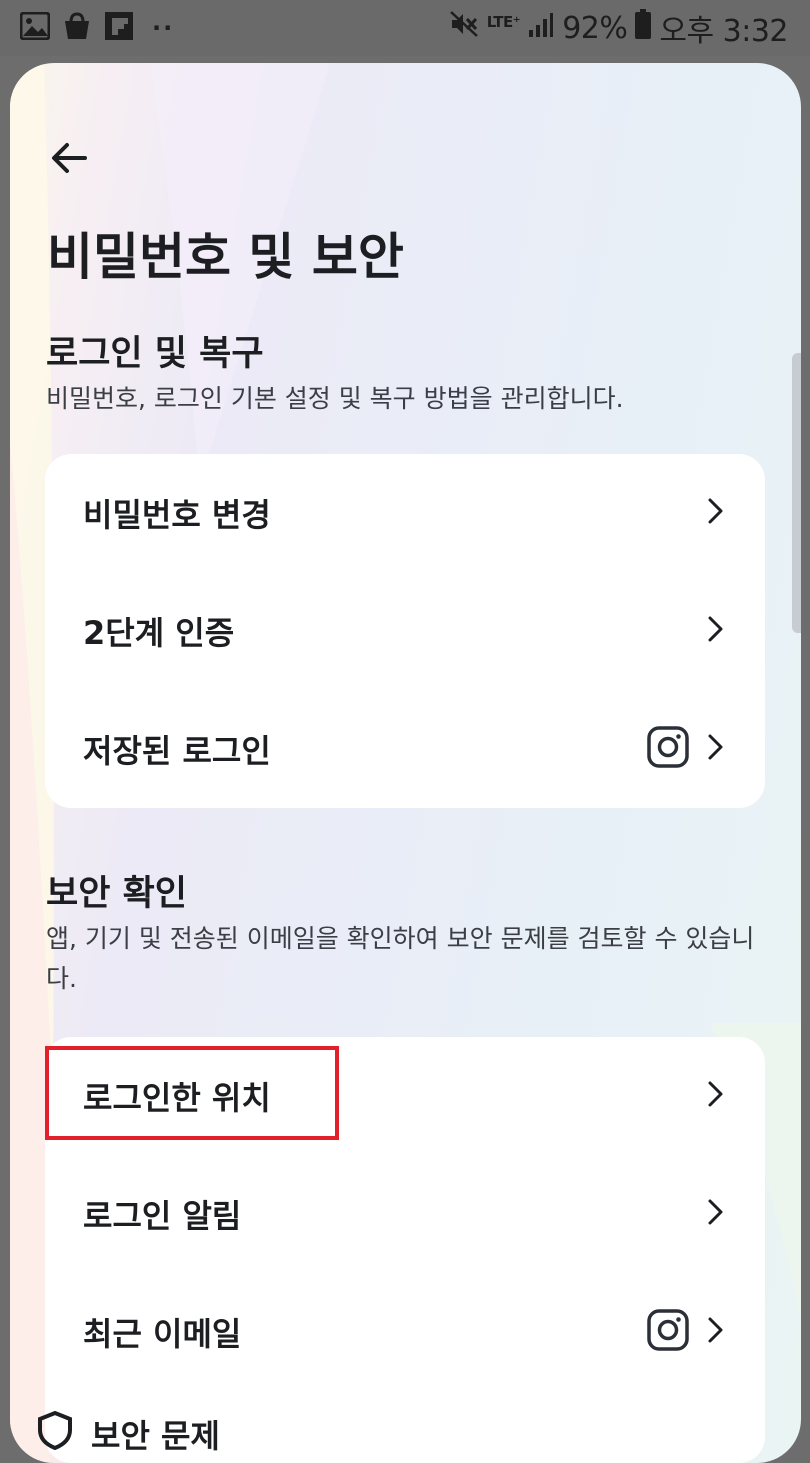 This screenshot has height=1463, width=810. I want to click on list-item-label: 저장된 로그인, so click(177, 751).